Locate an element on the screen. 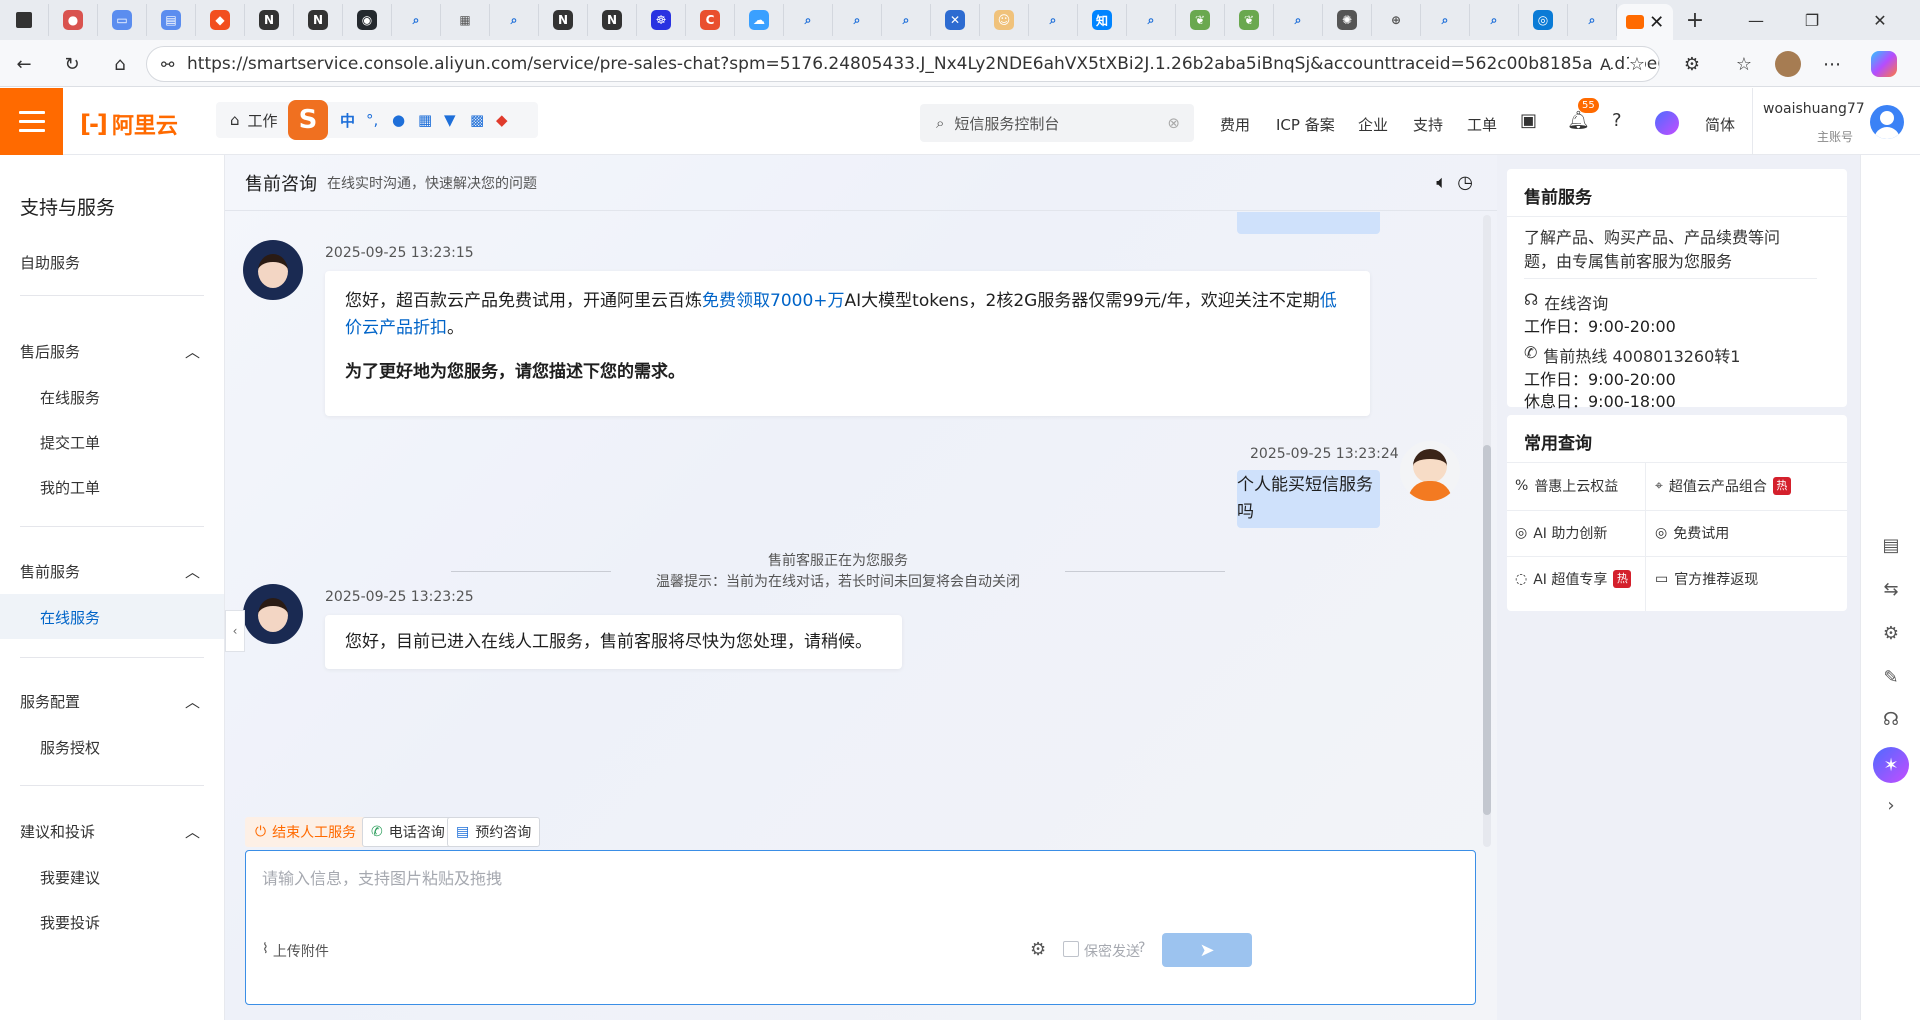 This screenshot has width=1920, height=1020. document-icon: ▤ is located at coordinates (1891, 545).